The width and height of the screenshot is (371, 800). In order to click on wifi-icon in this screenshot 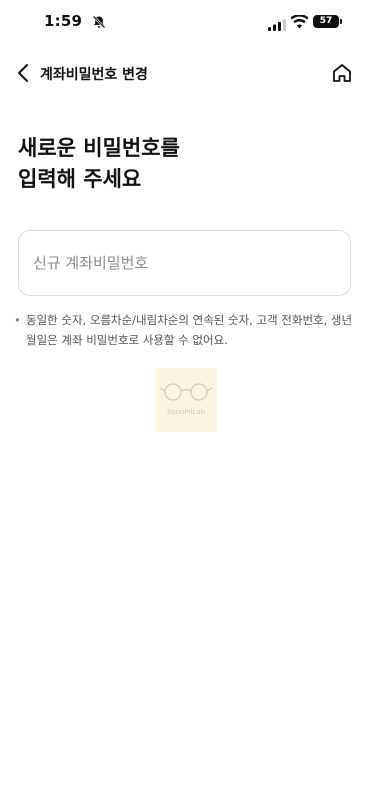, I will do `click(299, 21)`.